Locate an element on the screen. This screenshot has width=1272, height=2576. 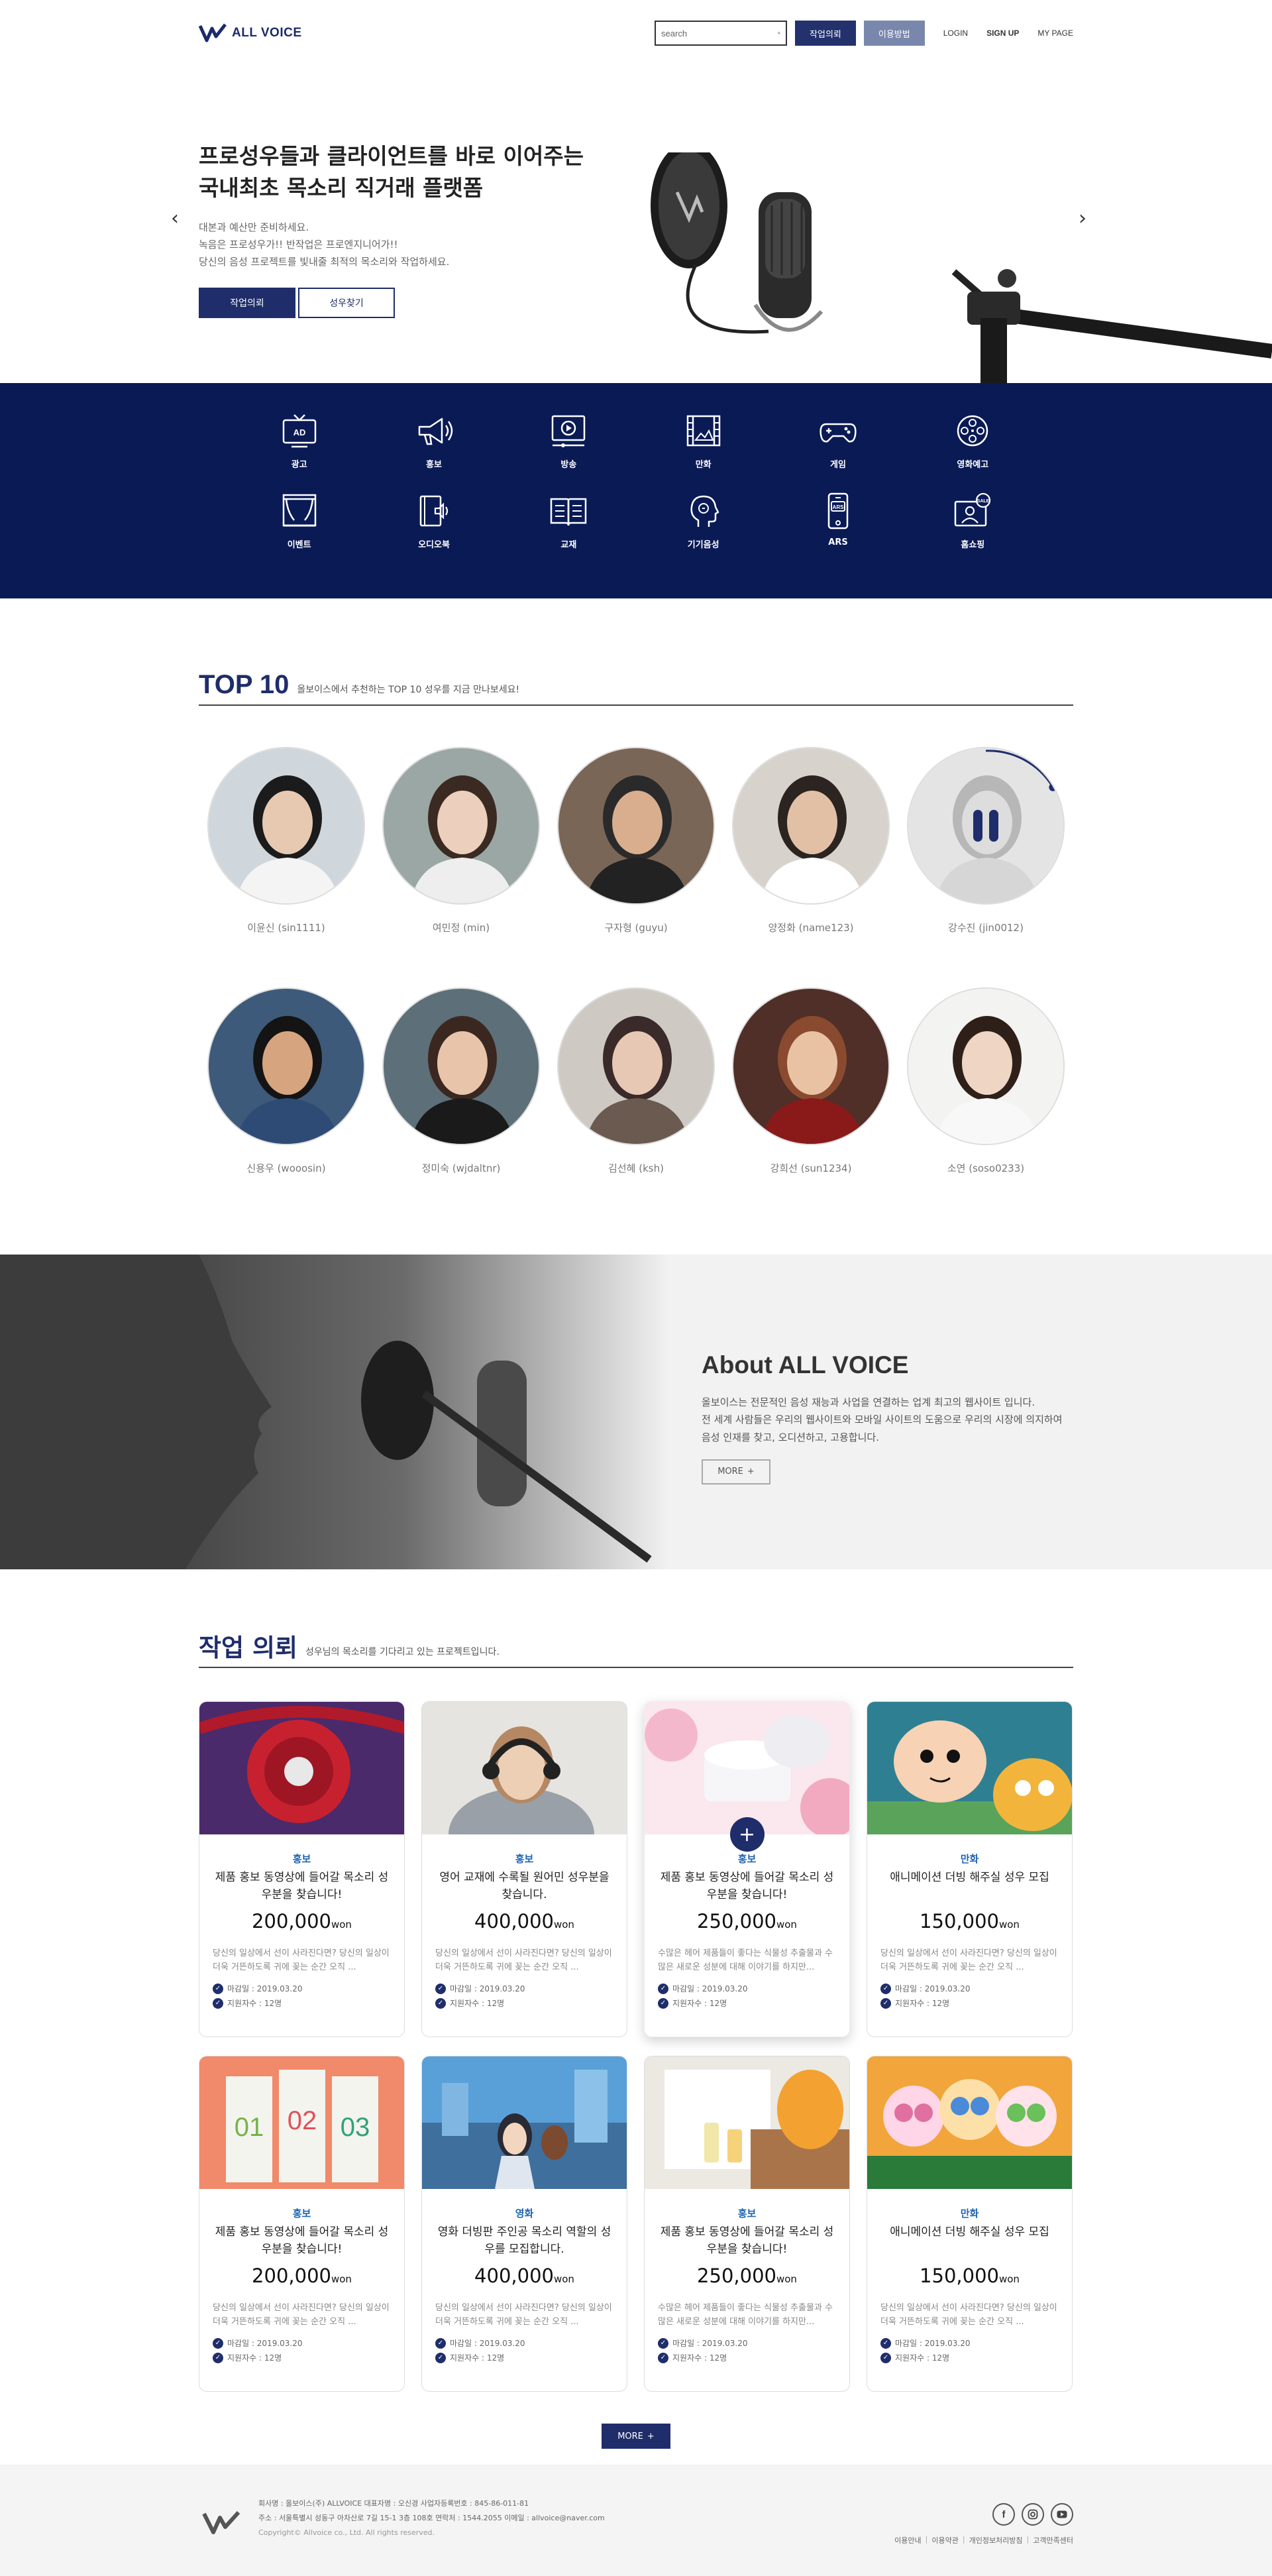
footer-link: 개인정보처리방침 is located at coordinates (996, 2541).